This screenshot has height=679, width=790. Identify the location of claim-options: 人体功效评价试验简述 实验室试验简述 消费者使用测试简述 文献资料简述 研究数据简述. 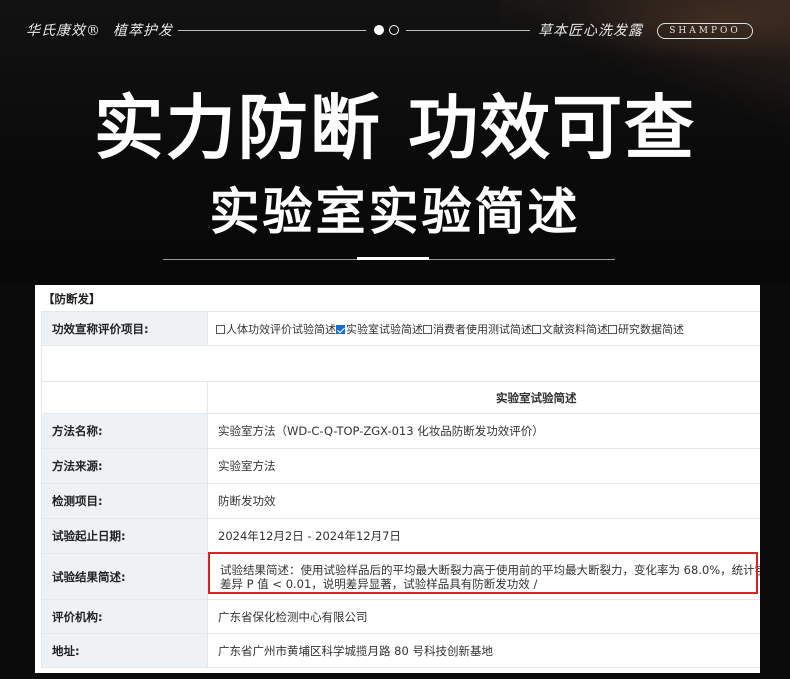
(483, 328).